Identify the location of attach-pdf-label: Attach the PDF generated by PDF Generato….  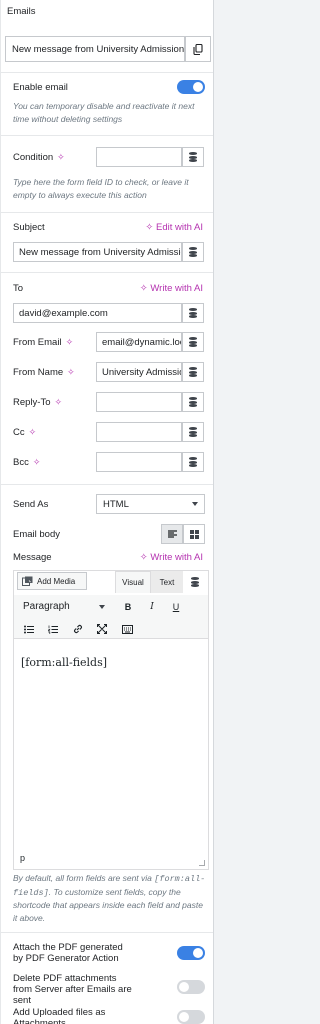
(68, 953).